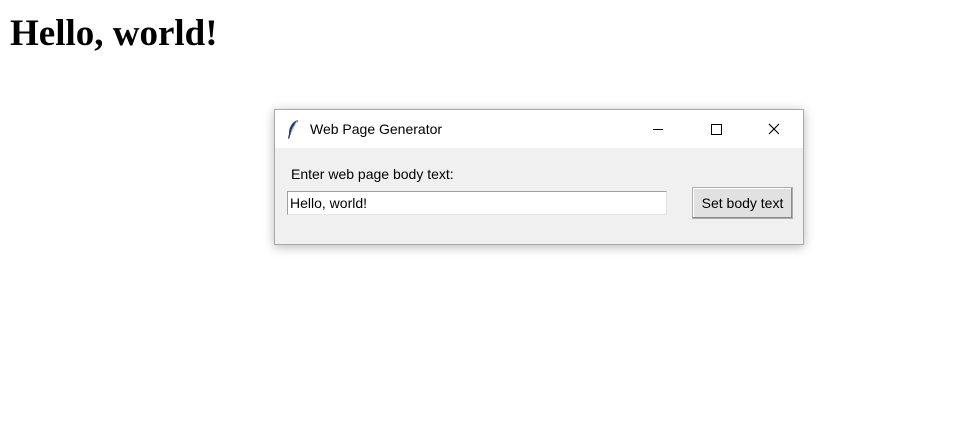 This screenshot has width=979, height=434. I want to click on body-text-input, so click(477, 203).